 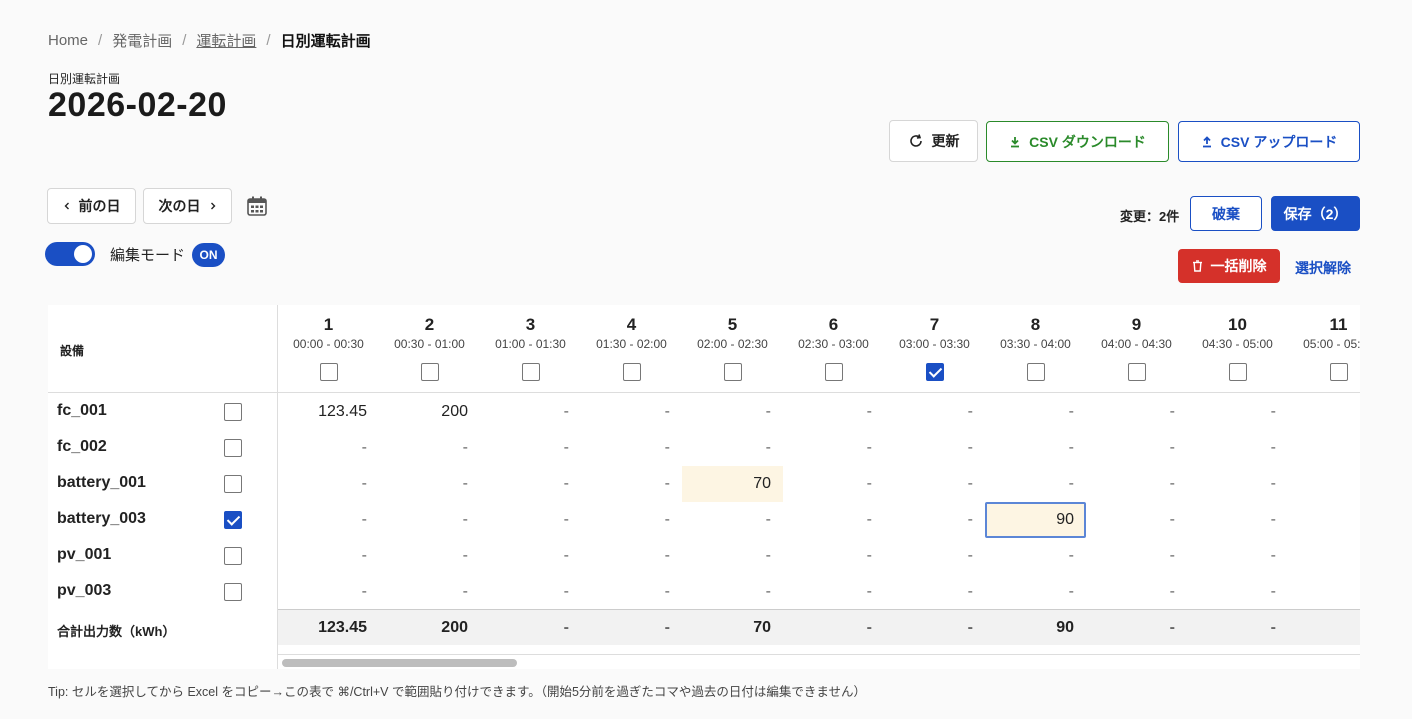 I want to click on schedule-cell: 90, so click(x=1035, y=520).